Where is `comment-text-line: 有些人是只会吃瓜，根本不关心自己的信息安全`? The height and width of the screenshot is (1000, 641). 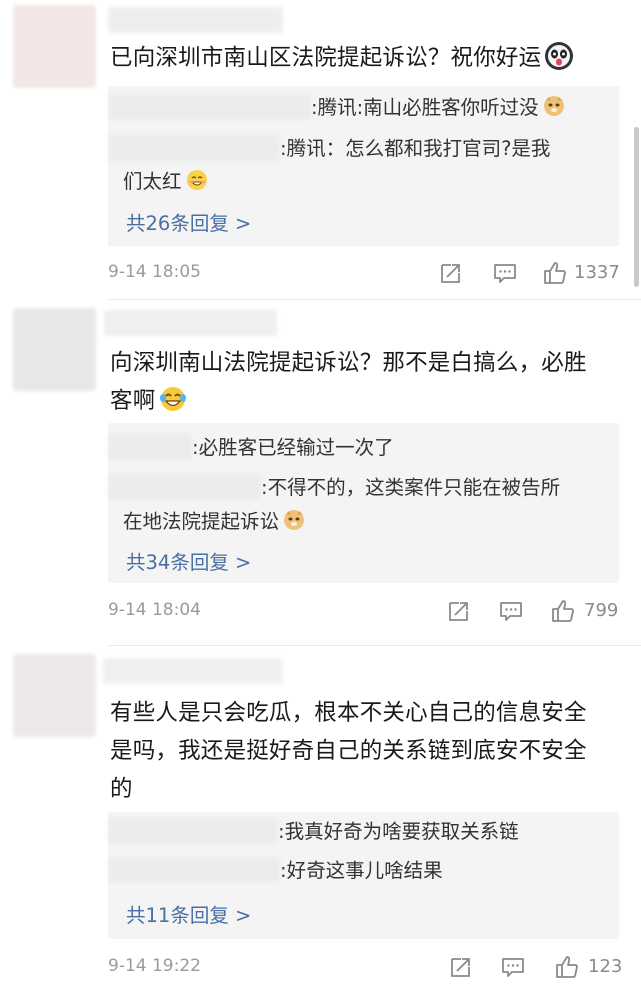 comment-text-line: 有些人是只会吃瓜，根本不关心自己的信息安全 is located at coordinates (348, 713).